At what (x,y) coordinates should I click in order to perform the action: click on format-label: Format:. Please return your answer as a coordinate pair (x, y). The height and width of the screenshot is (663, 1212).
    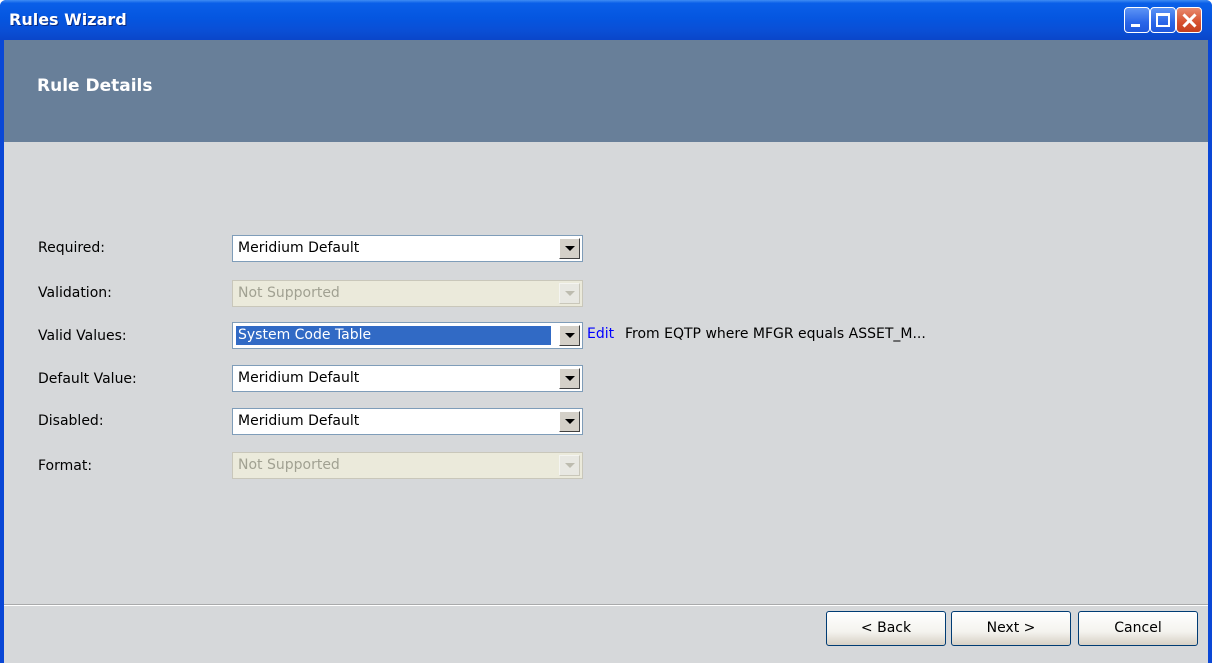
    Looking at the image, I should click on (65, 466).